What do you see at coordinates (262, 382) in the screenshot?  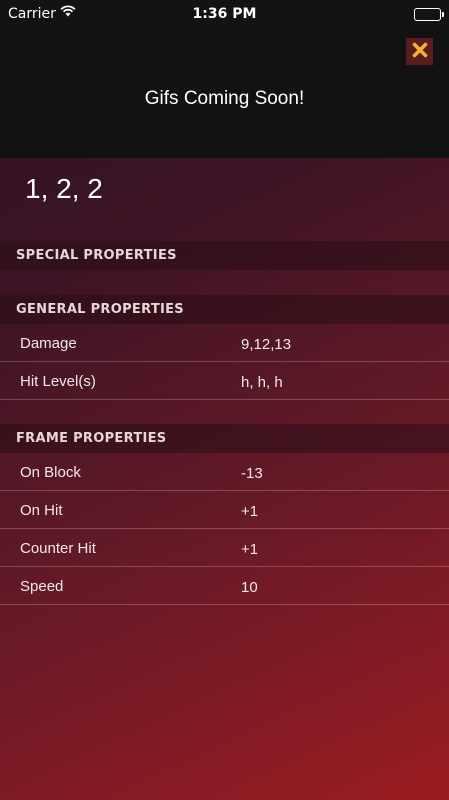 I see `property-value: h, h, h` at bounding box center [262, 382].